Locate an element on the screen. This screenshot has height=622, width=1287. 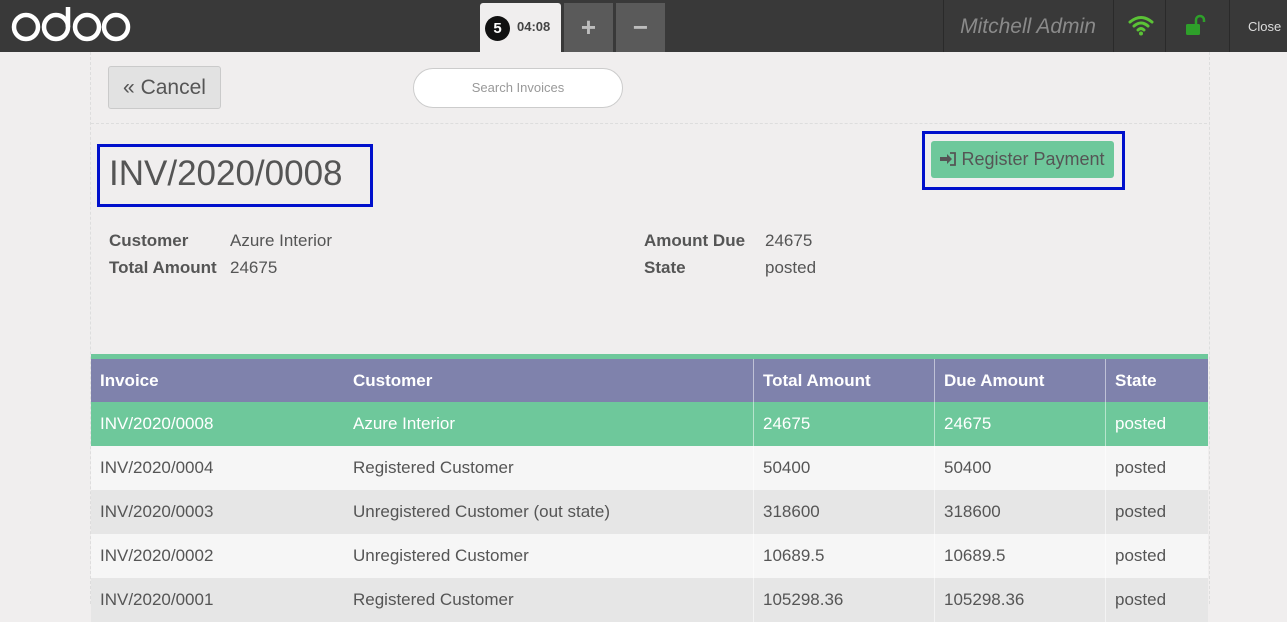
toolbar-divider is located at coordinates (649, 123).